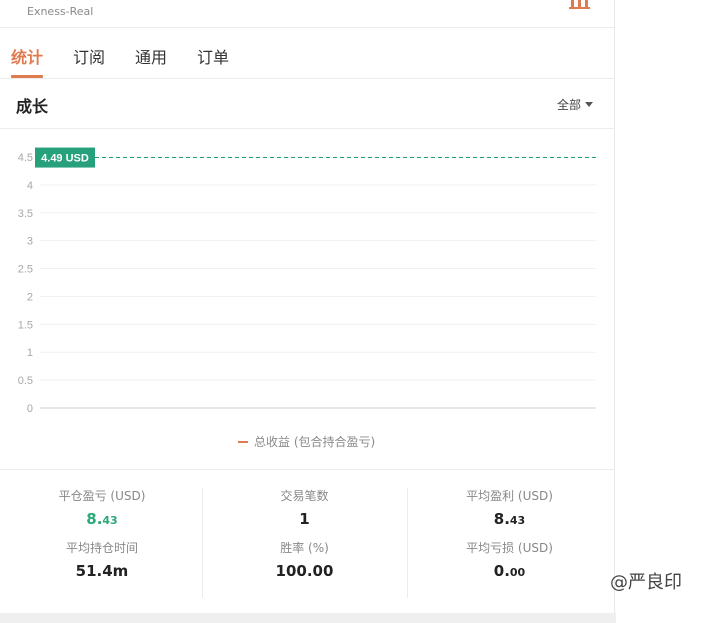  Describe the element at coordinates (25, 270) in the screenshot. I see `y-tick-label: 2.5` at that location.